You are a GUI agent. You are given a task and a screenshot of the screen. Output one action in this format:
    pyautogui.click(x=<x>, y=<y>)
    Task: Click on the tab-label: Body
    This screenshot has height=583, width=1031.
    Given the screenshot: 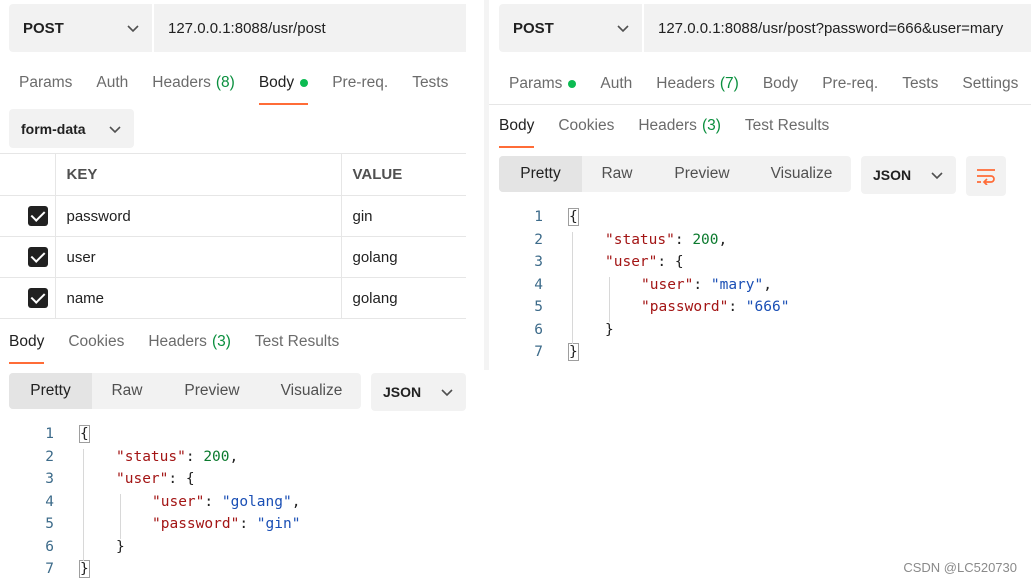 What is the action you would take?
    pyautogui.click(x=517, y=125)
    